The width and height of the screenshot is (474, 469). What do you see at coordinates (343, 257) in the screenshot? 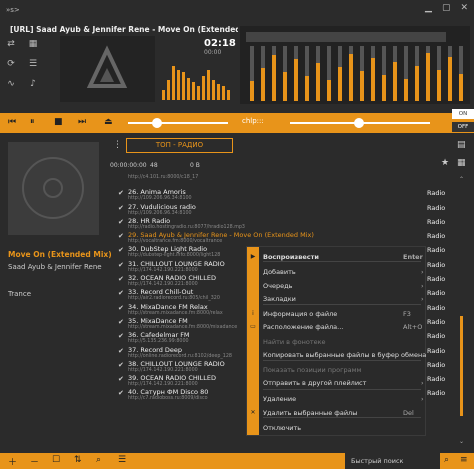
I see `menu-item: Воспроизвести Enter` at bounding box center [343, 257].